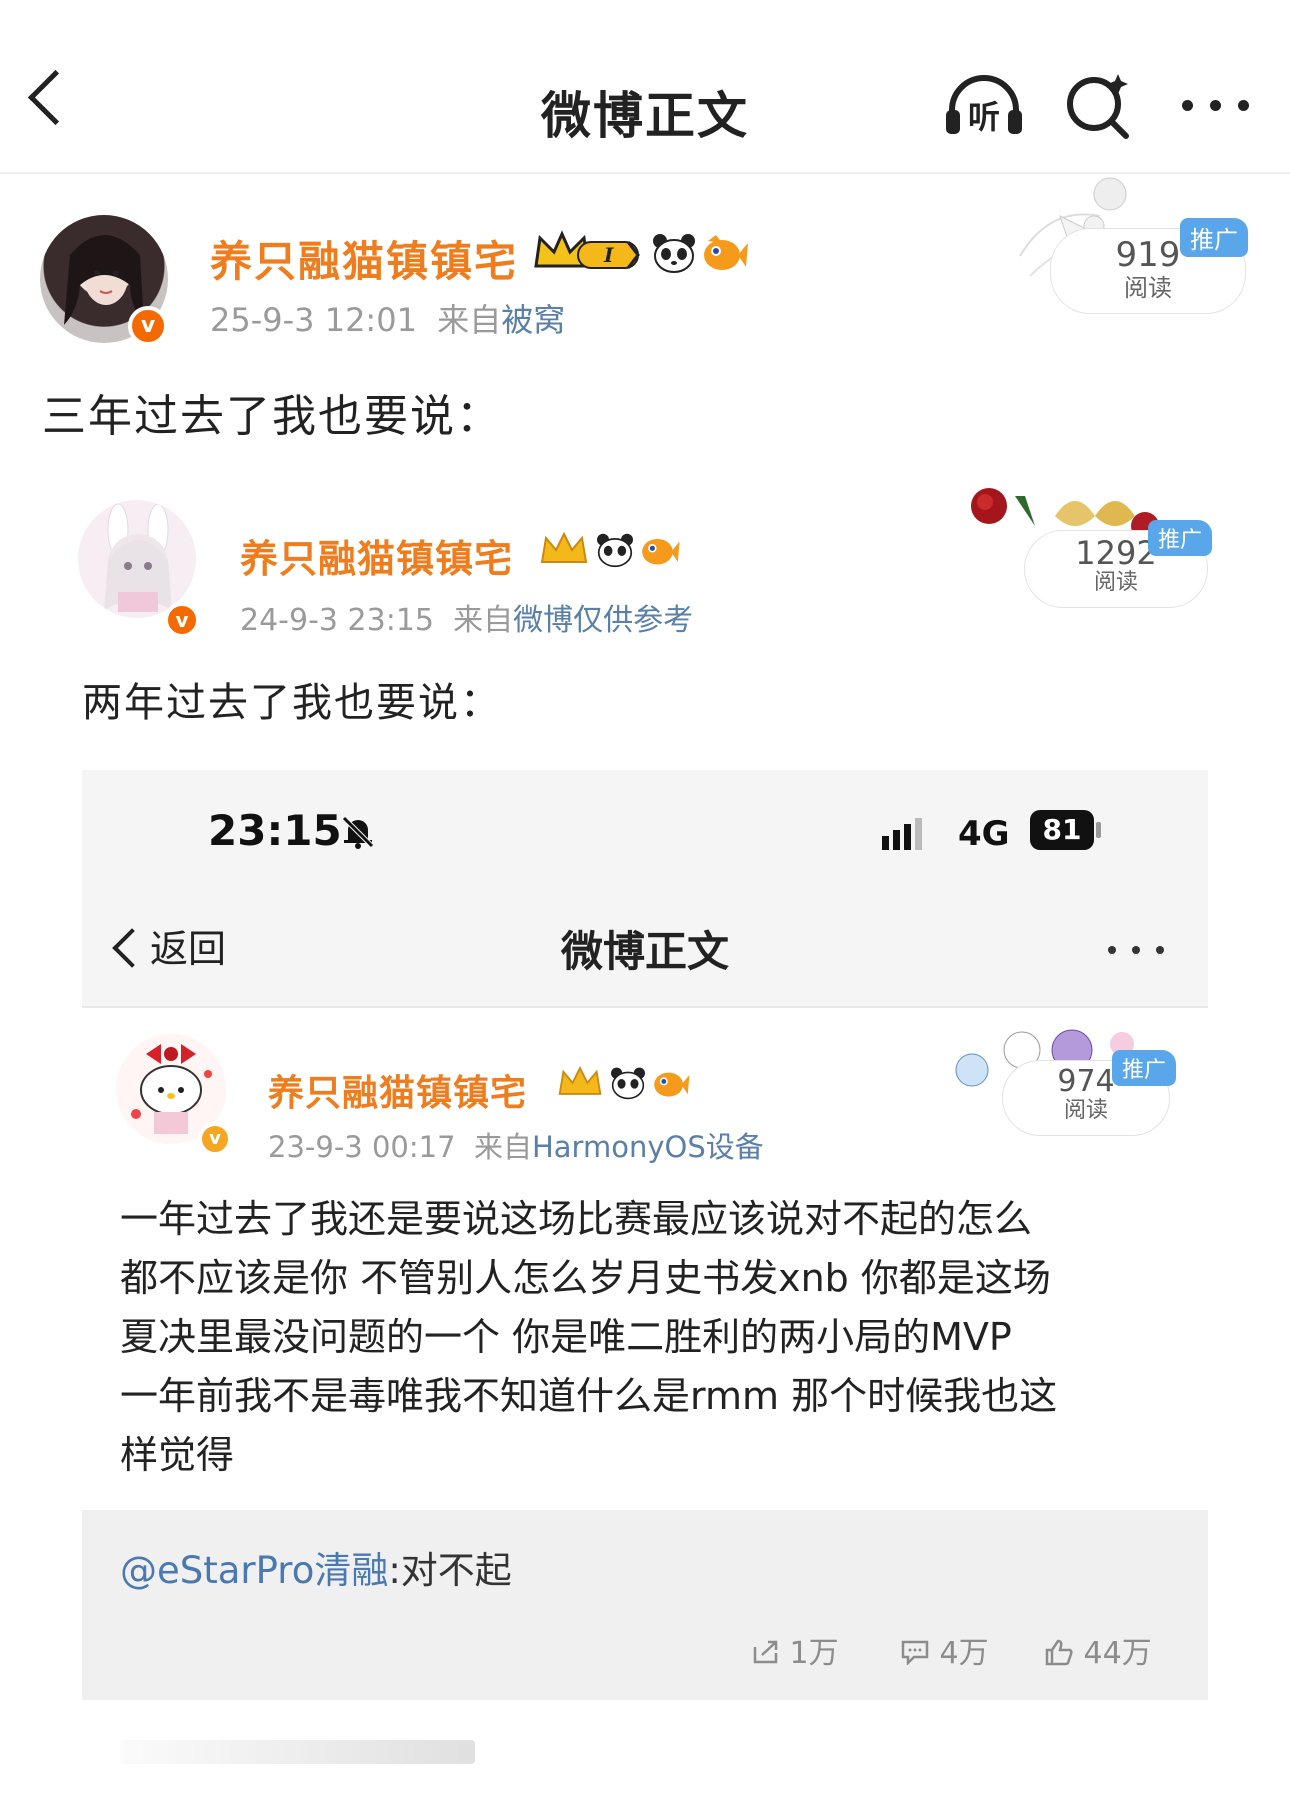 The width and height of the screenshot is (1290, 1814). Describe the element at coordinates (137, 559) in the screenshot. I see `quoted-avatar` at that location.